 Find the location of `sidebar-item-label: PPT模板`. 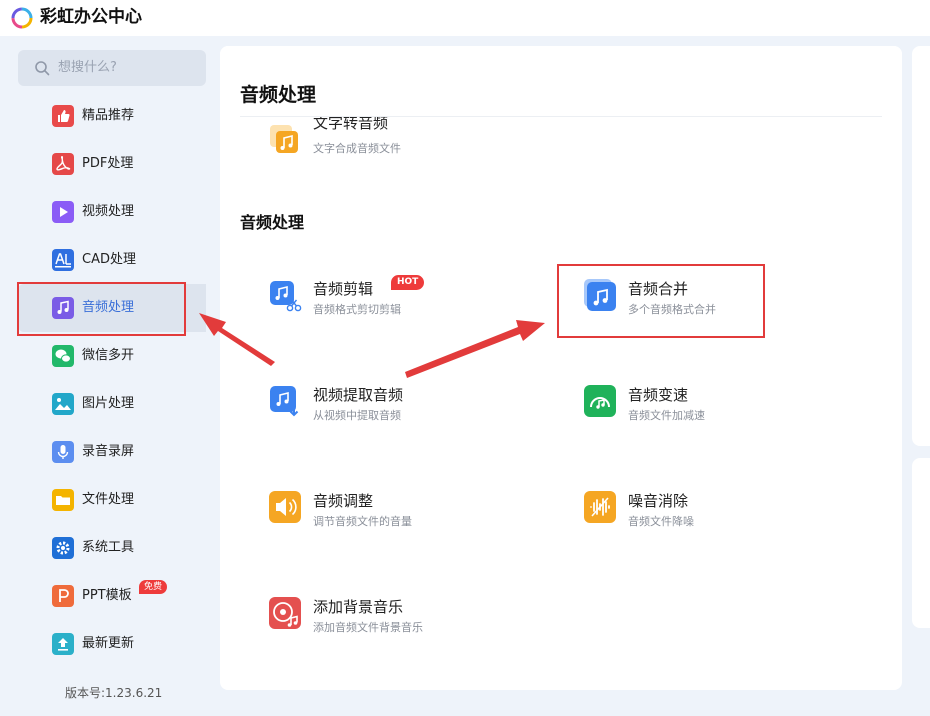

sidebar-item-label: PPT模板 is located at coordinates (107, 595).